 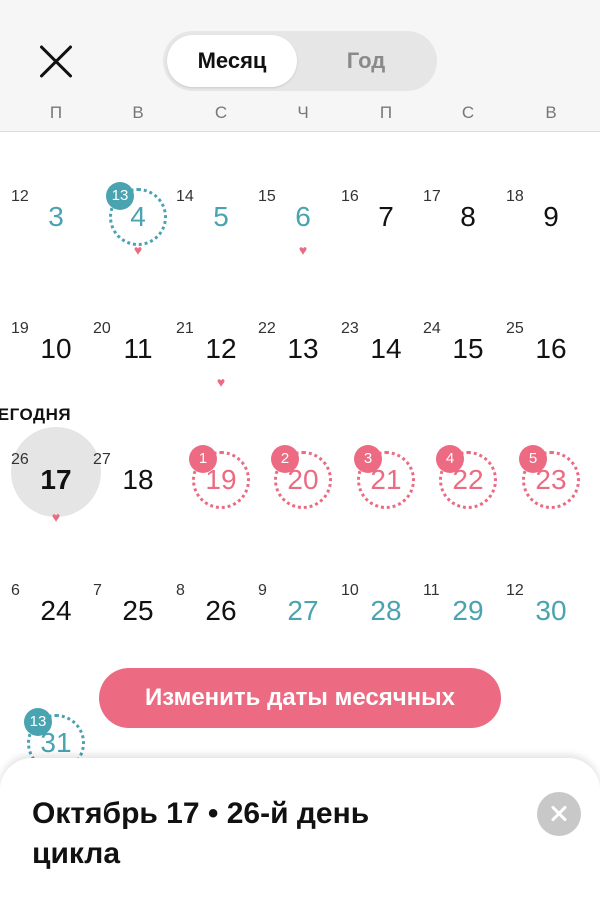 What do you see at coordinates (201, 833) in the screenshot?
I see `day-detail-title: Октябрь 17 • 26-й день цикла` at bounding box center [201, 833].